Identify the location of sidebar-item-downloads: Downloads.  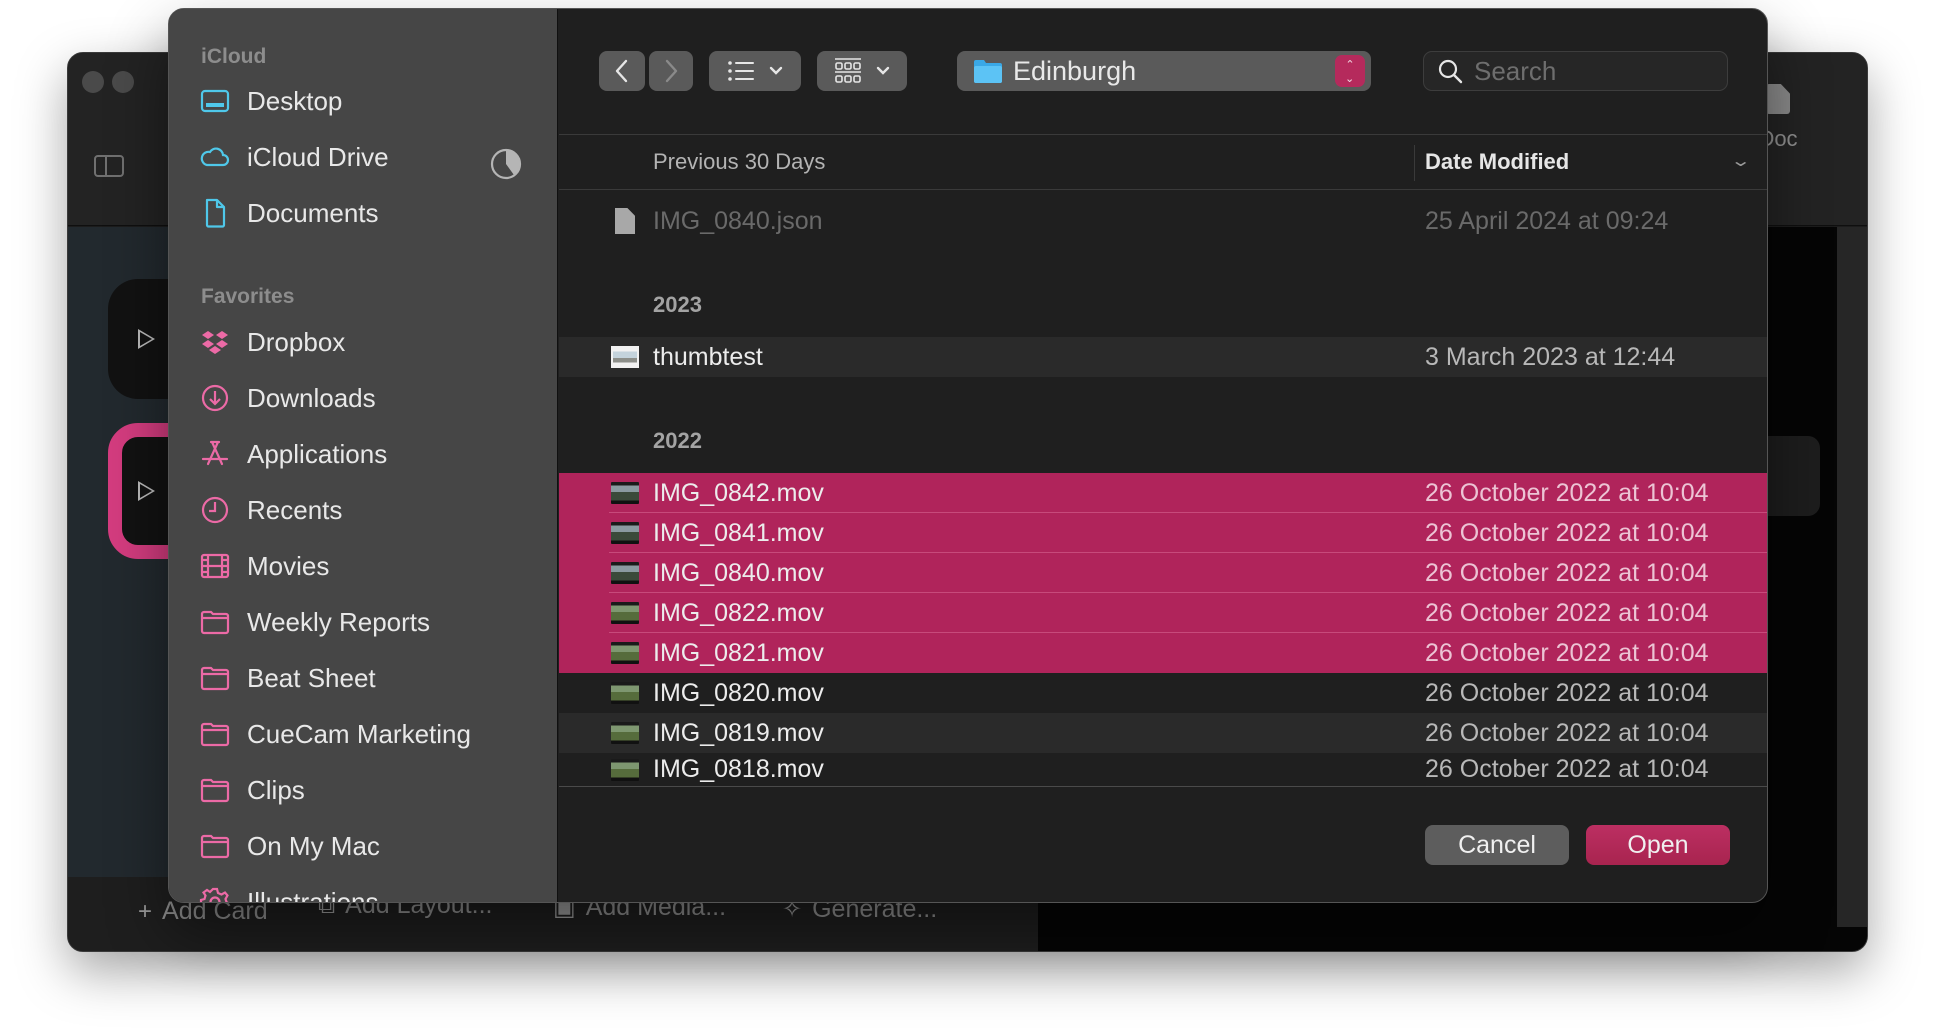
(369, 398).